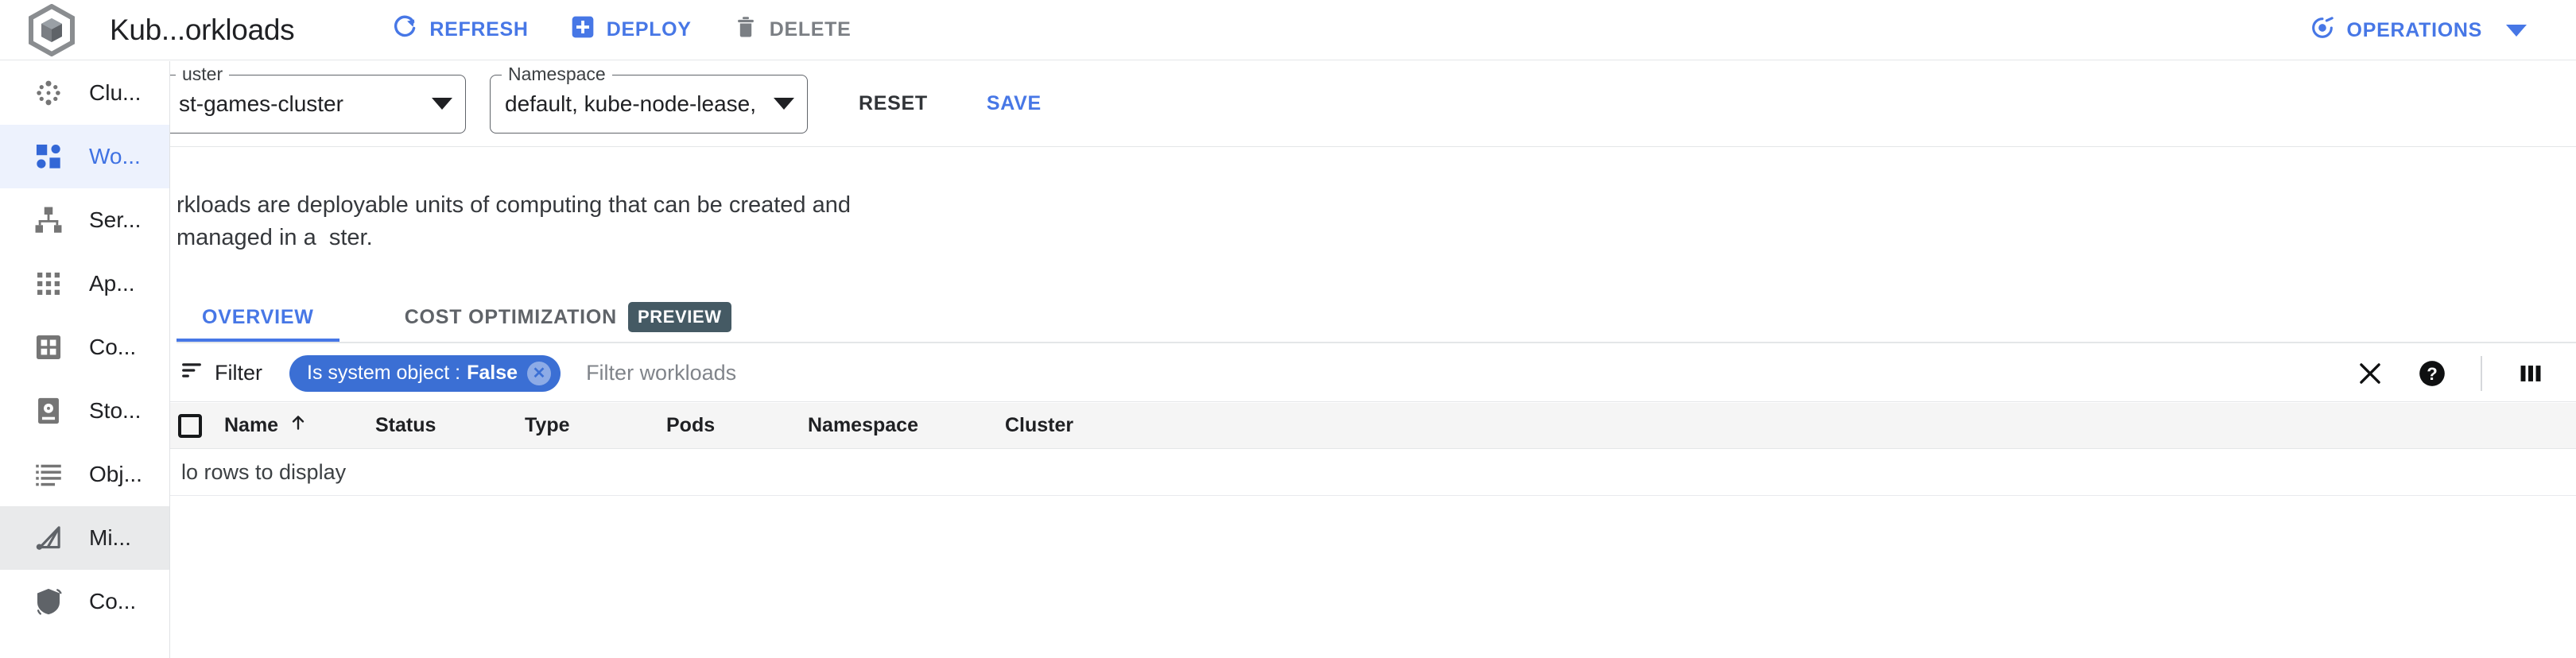  I want to click on column-header-namespace-label: Namespace, so click(863, 425).